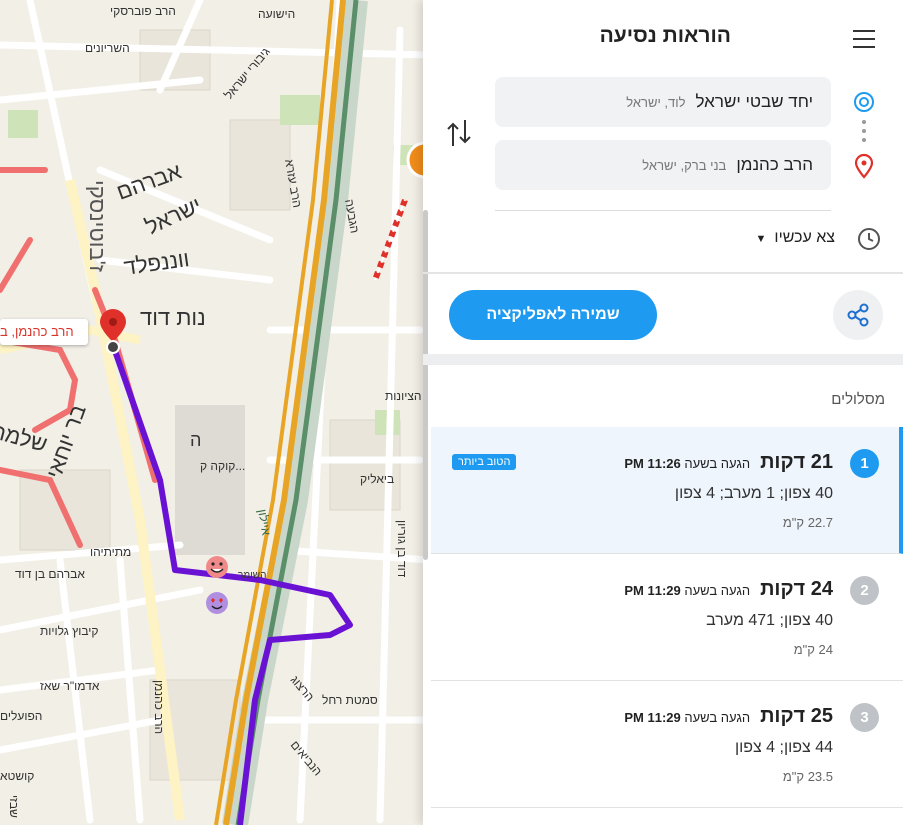  I want to click on street-label: הפועלים, so click(21, 716).